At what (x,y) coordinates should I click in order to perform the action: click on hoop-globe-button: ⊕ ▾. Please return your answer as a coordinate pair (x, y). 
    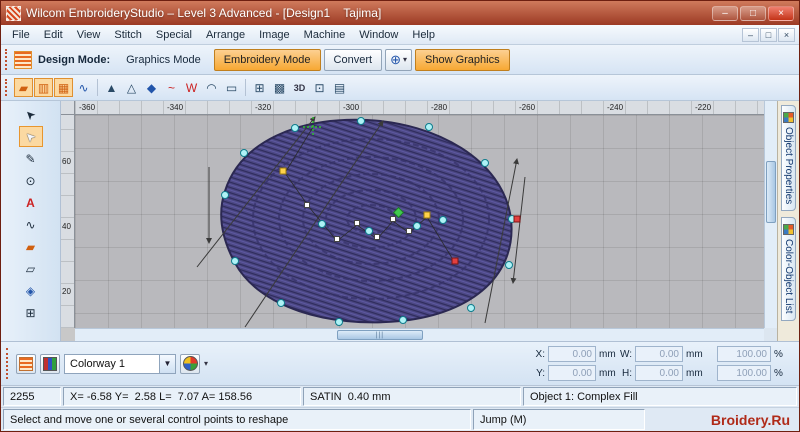
    Looking at the image, I should click on (398, 59).